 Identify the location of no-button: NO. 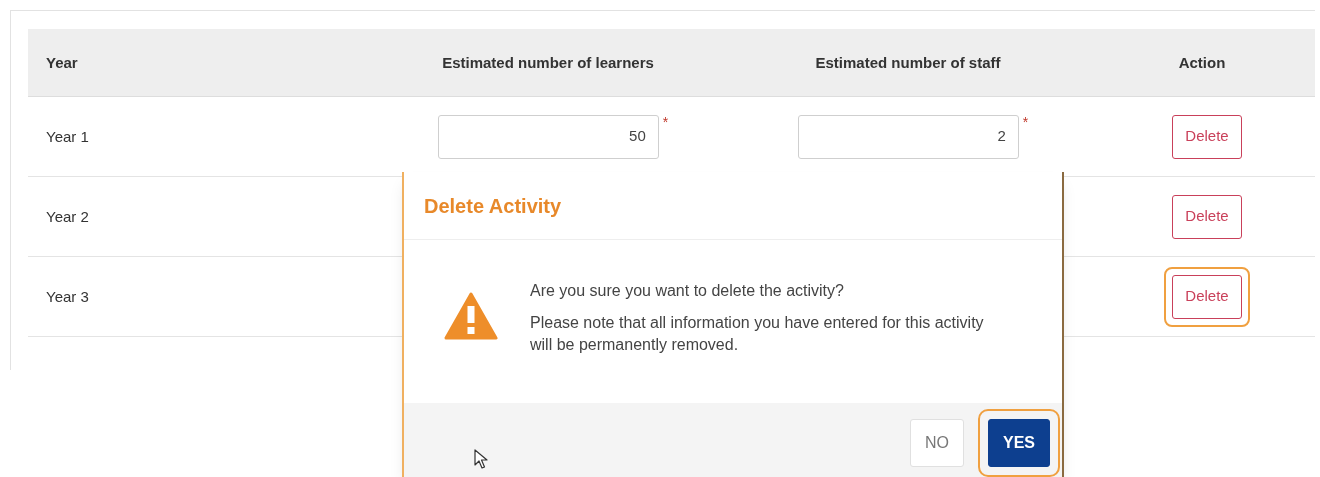
(937, 443).